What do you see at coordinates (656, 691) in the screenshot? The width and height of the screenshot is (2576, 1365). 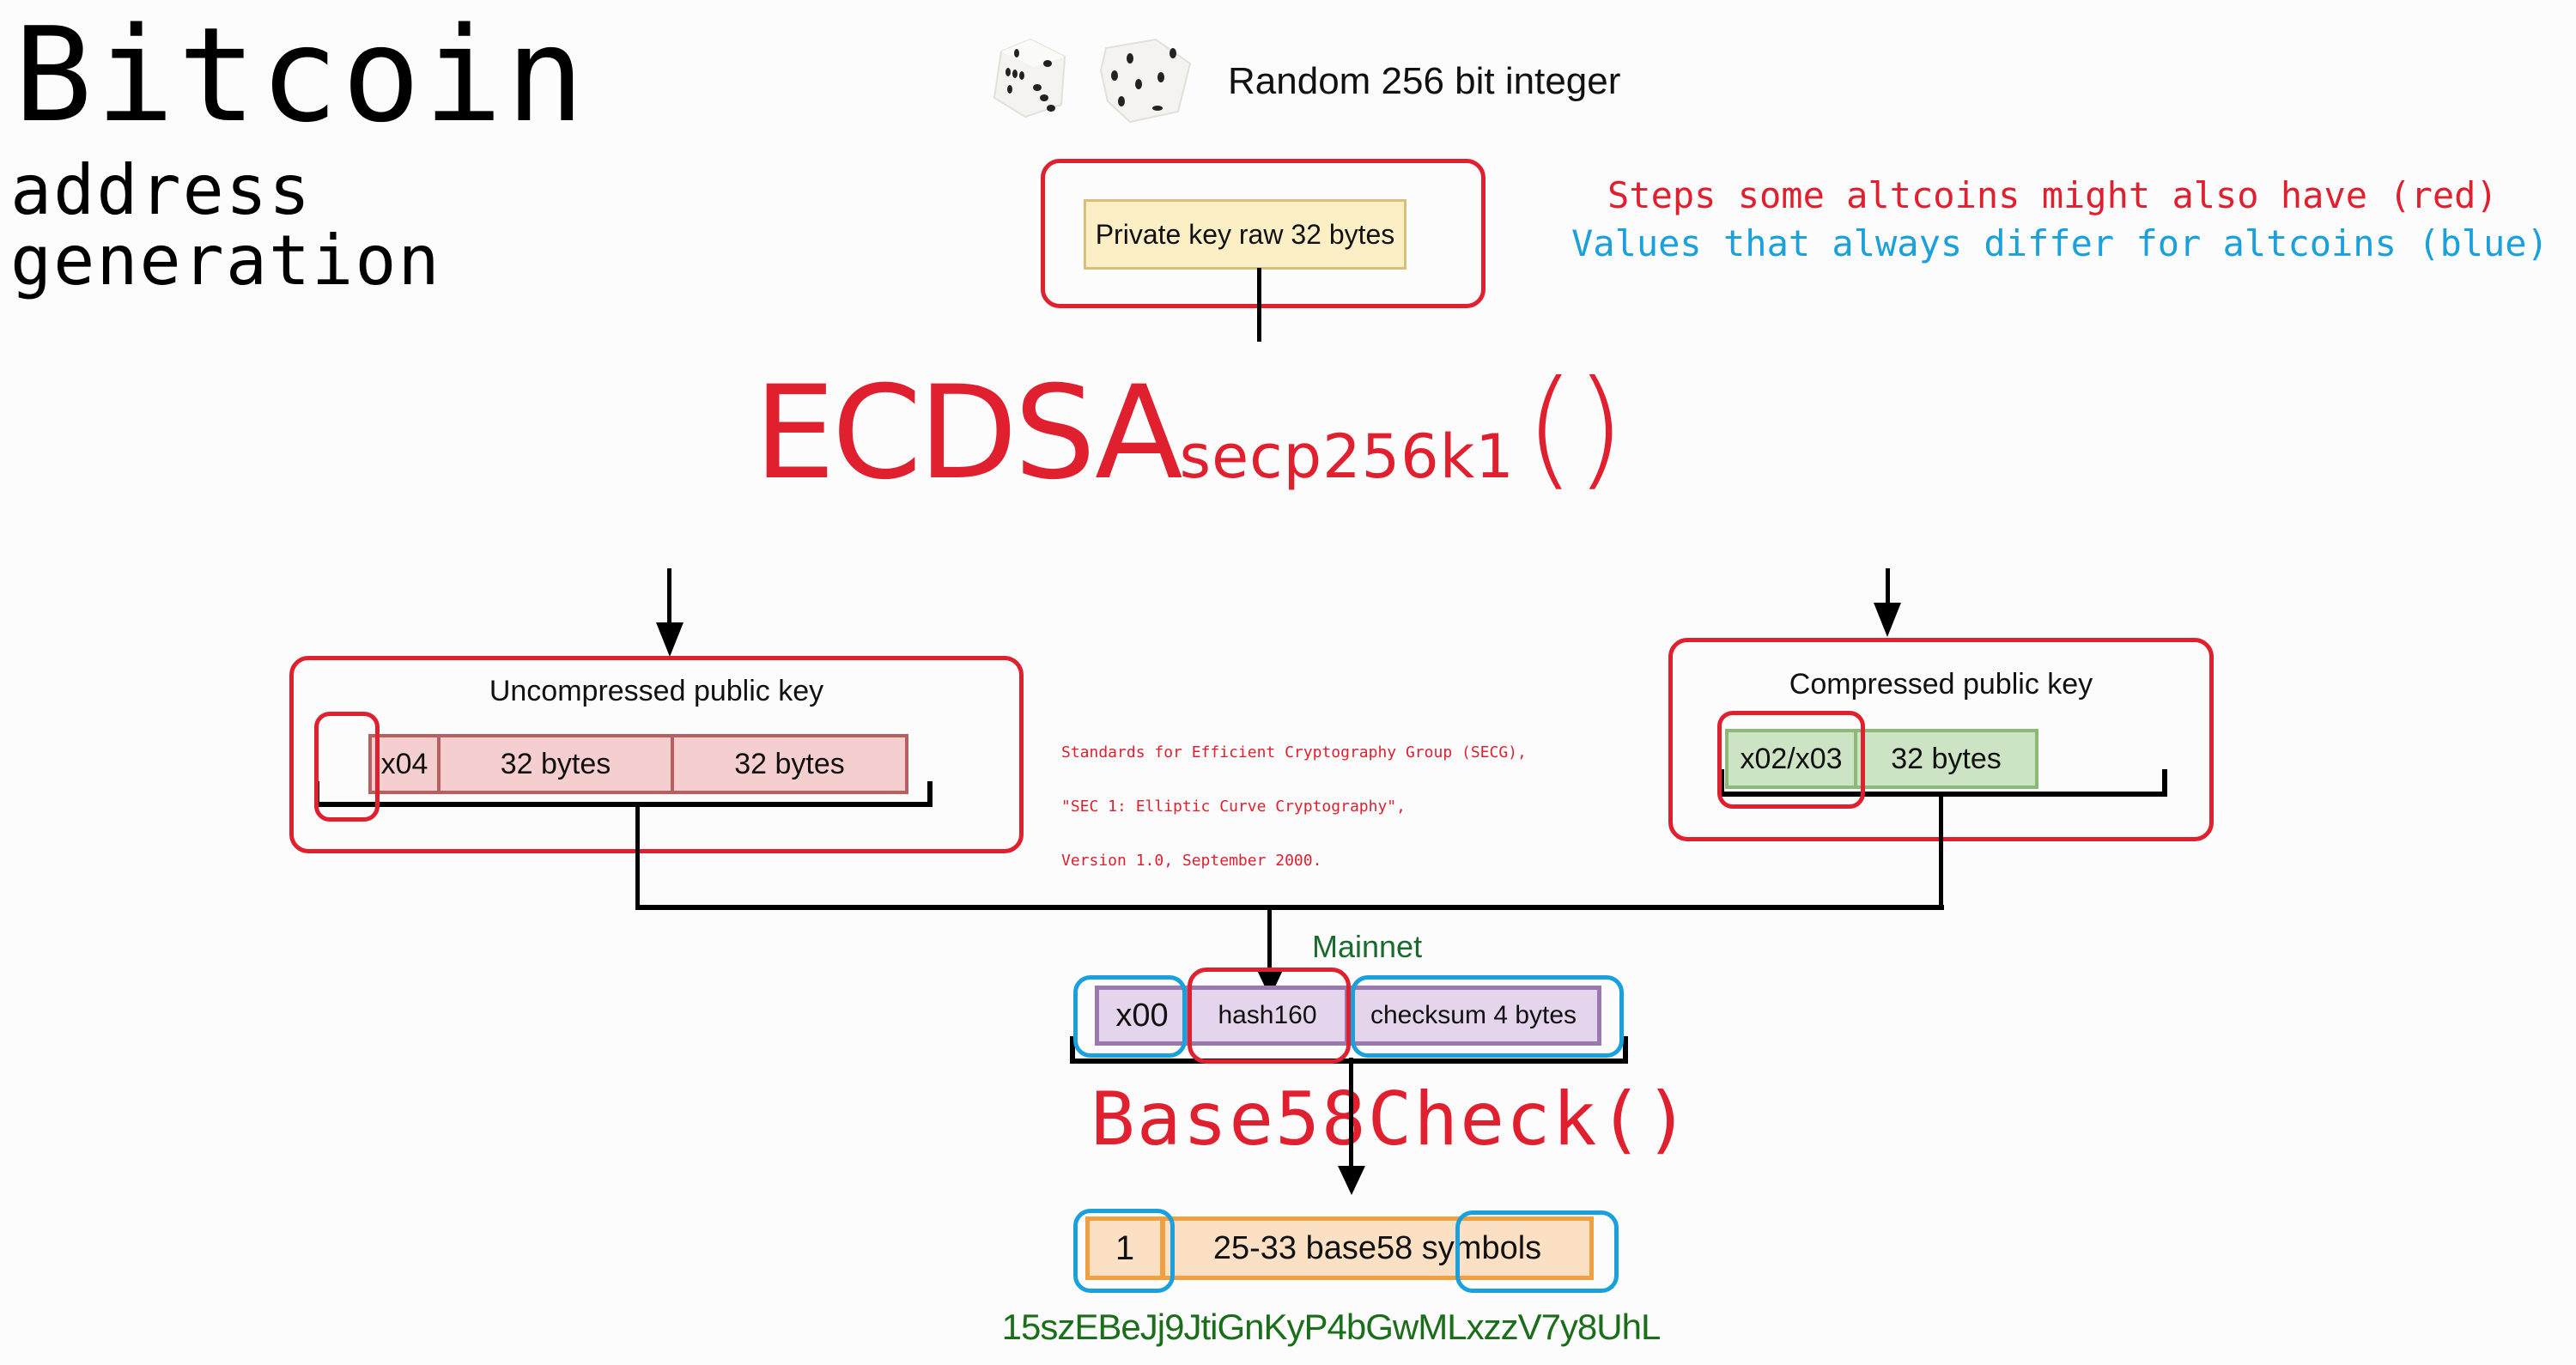 I see `uncompressed-key-title: Uncompressed public key` at bounding box center [656, 691].